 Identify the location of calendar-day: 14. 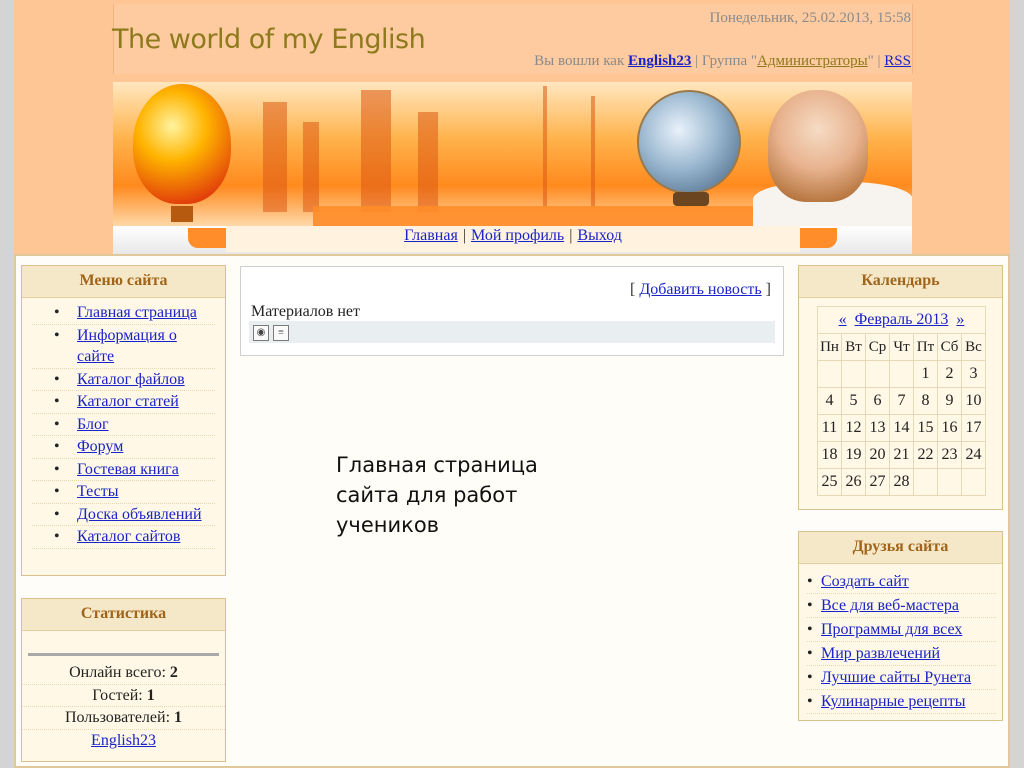
(901, 428).